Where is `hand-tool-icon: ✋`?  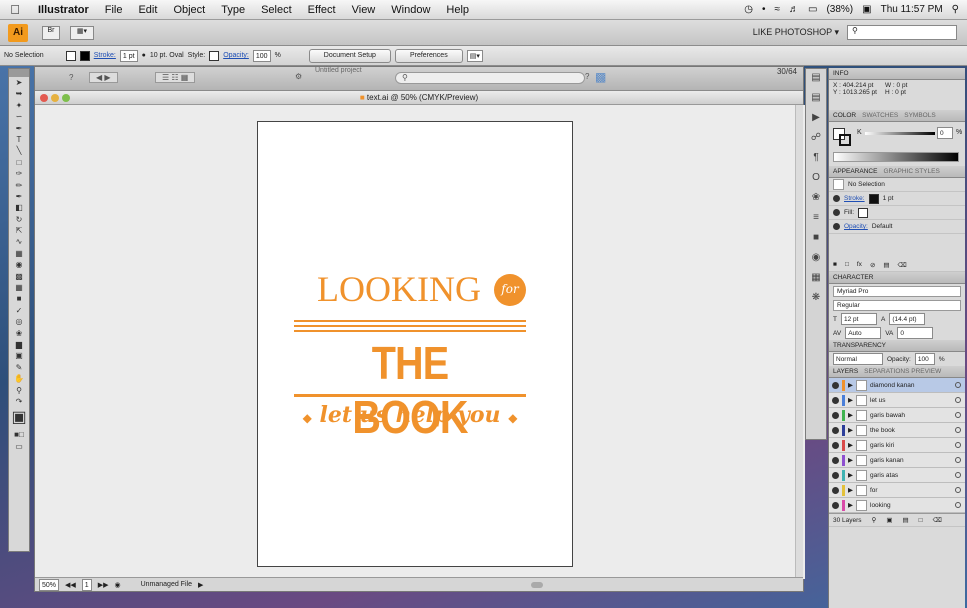
hand-tool-icon: ✋ is located at coordinates (19, 378).